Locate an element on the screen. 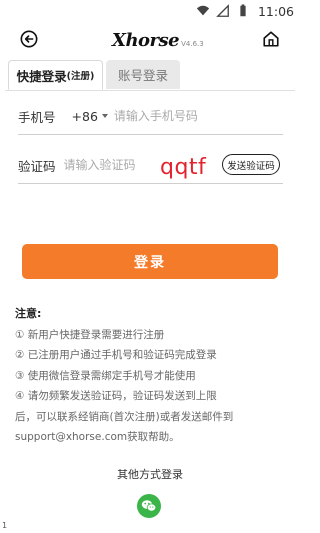 This screenshot has height=533, width=320. phone-row: 手机号 +86 is located at coordinates (150, 116).